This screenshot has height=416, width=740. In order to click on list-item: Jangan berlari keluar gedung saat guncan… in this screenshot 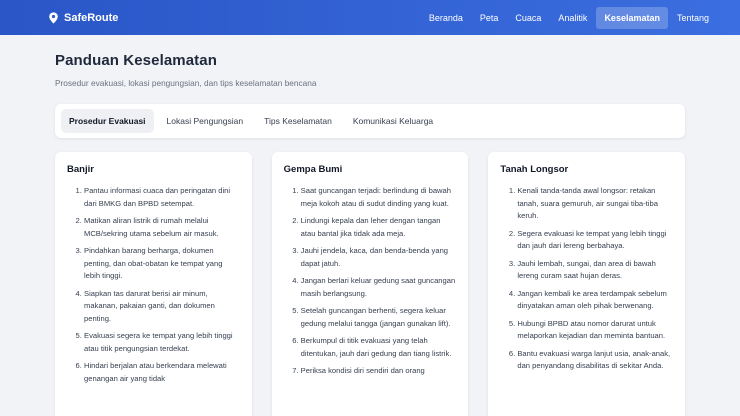, I will do `click(379, 287)`.